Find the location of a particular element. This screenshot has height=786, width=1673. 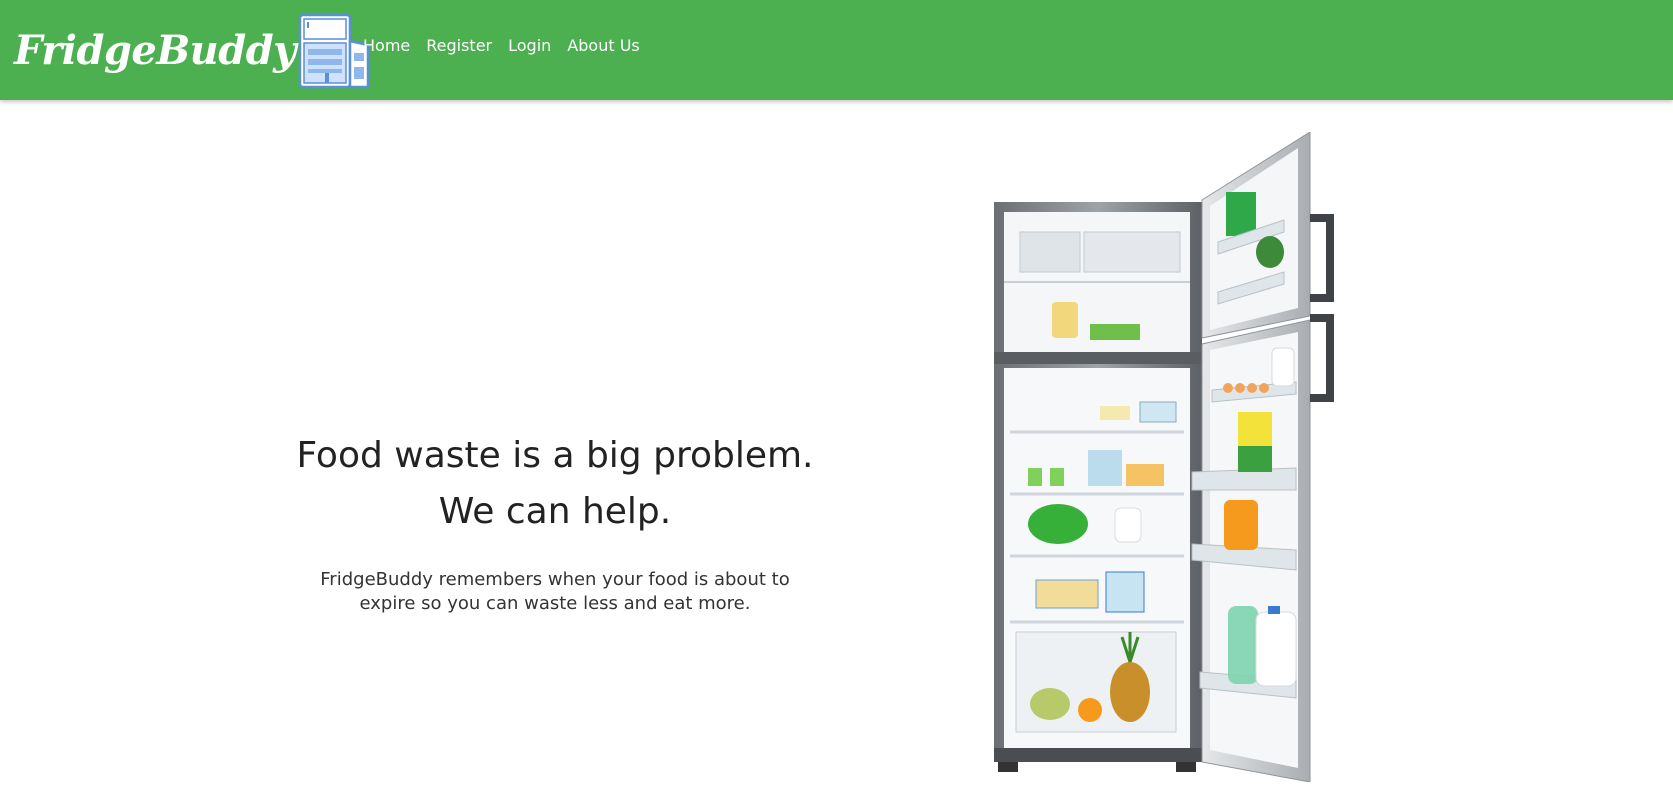

nav-home-link: Home is located at coordinates (386, 45).